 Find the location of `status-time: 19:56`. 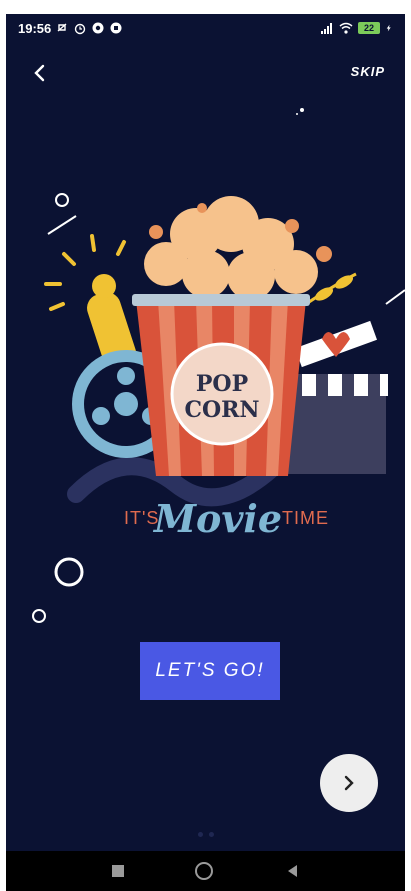

status-time: 19:56 is located at coordinates (35, 28).